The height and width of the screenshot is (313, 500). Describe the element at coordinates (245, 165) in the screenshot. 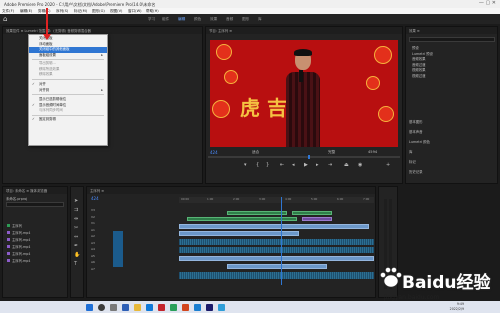

I see `marker-icon: ▾` at that location.